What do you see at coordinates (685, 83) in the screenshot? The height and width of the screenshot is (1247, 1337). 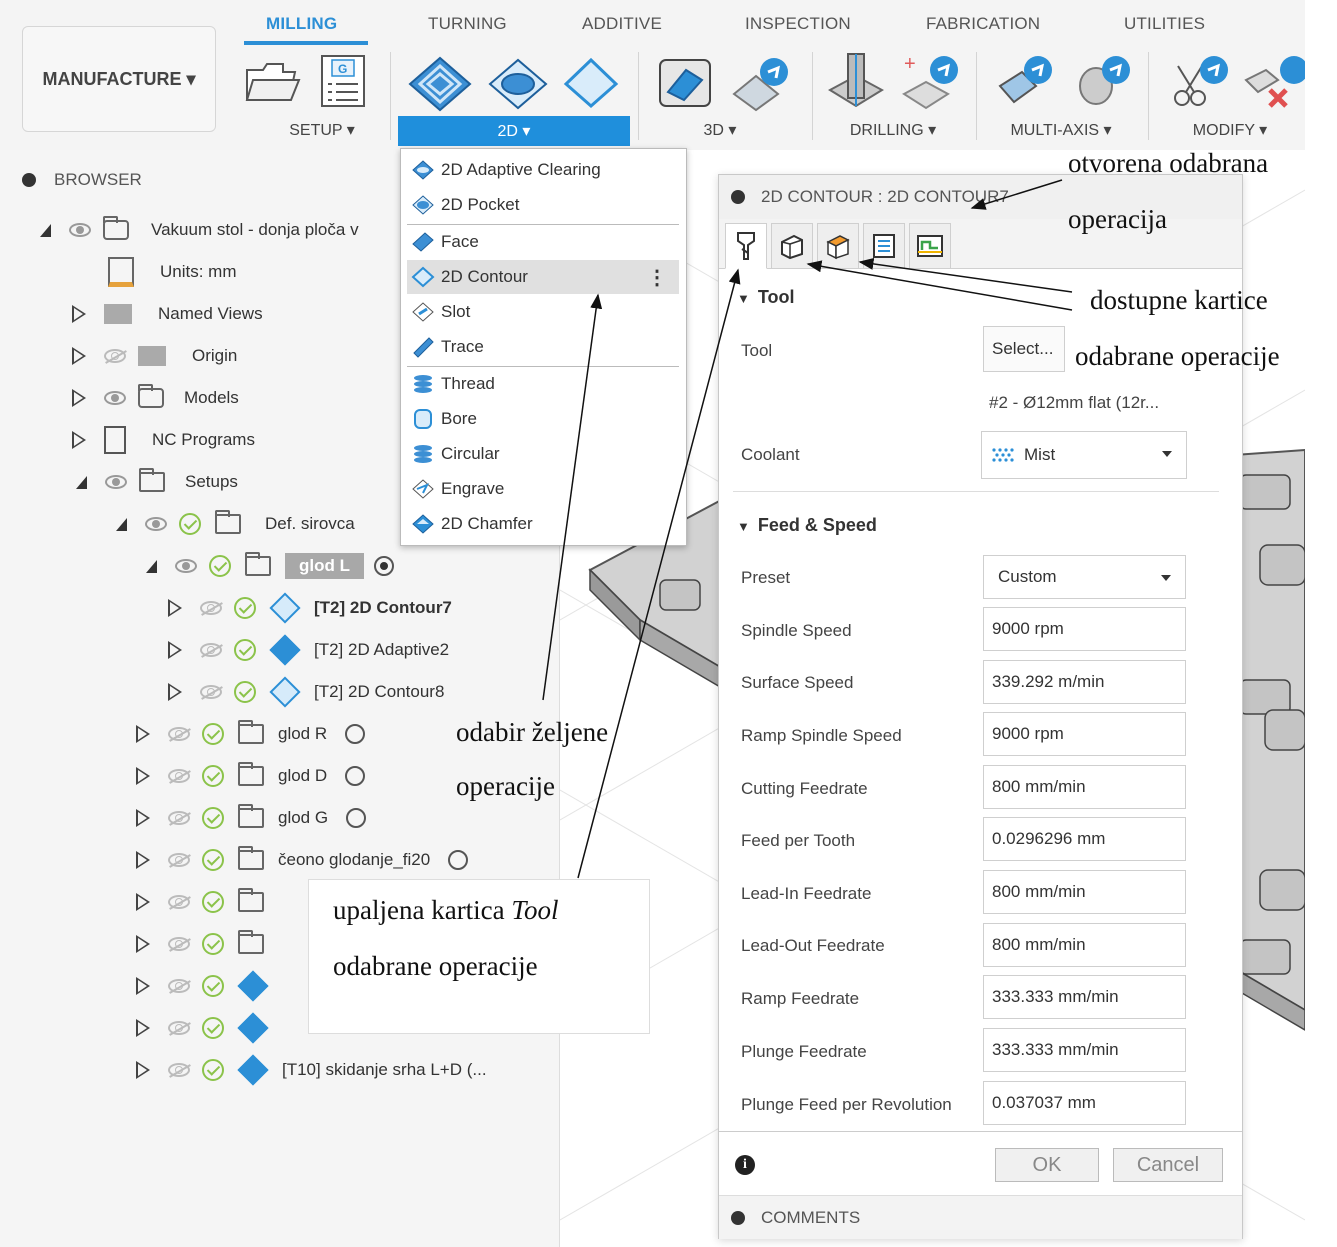 I see `3d-adaptive-icon` at bounding box center [685, 83].